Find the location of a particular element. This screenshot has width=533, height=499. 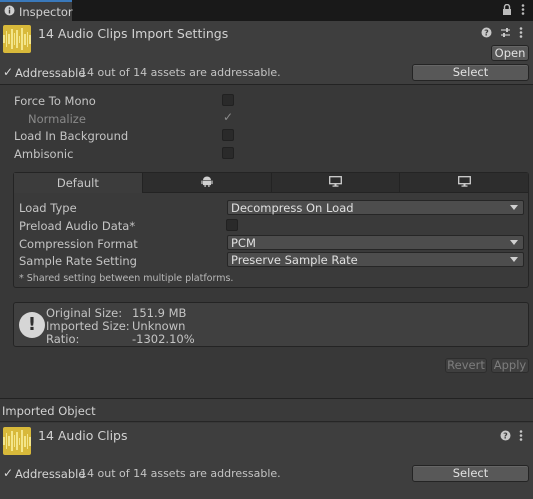

imported-object-section-header: Imported Object is located at coordinates (266, 410).